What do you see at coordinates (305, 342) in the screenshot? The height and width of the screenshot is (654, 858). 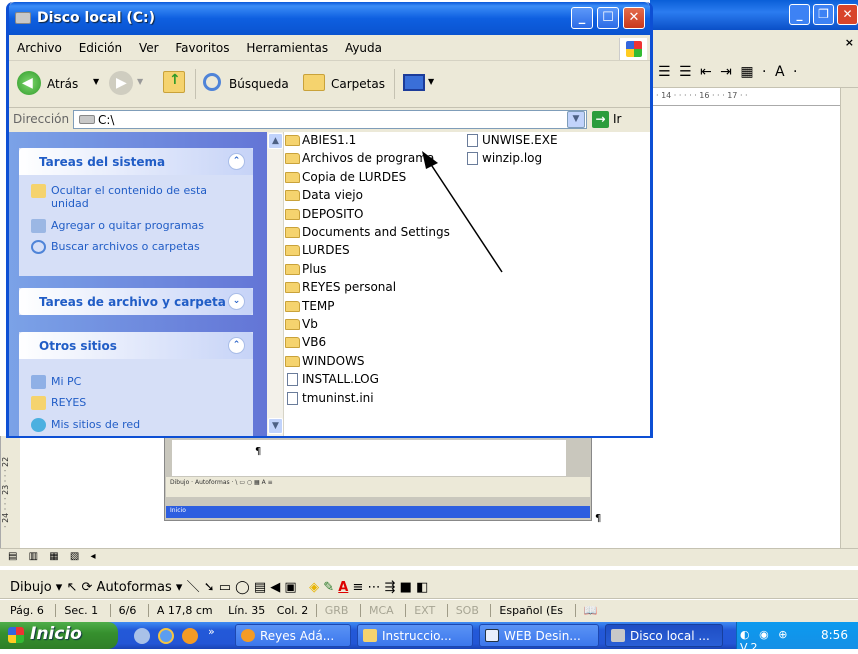 I see `folder-item: VB6` at bounding box center [305, 342].